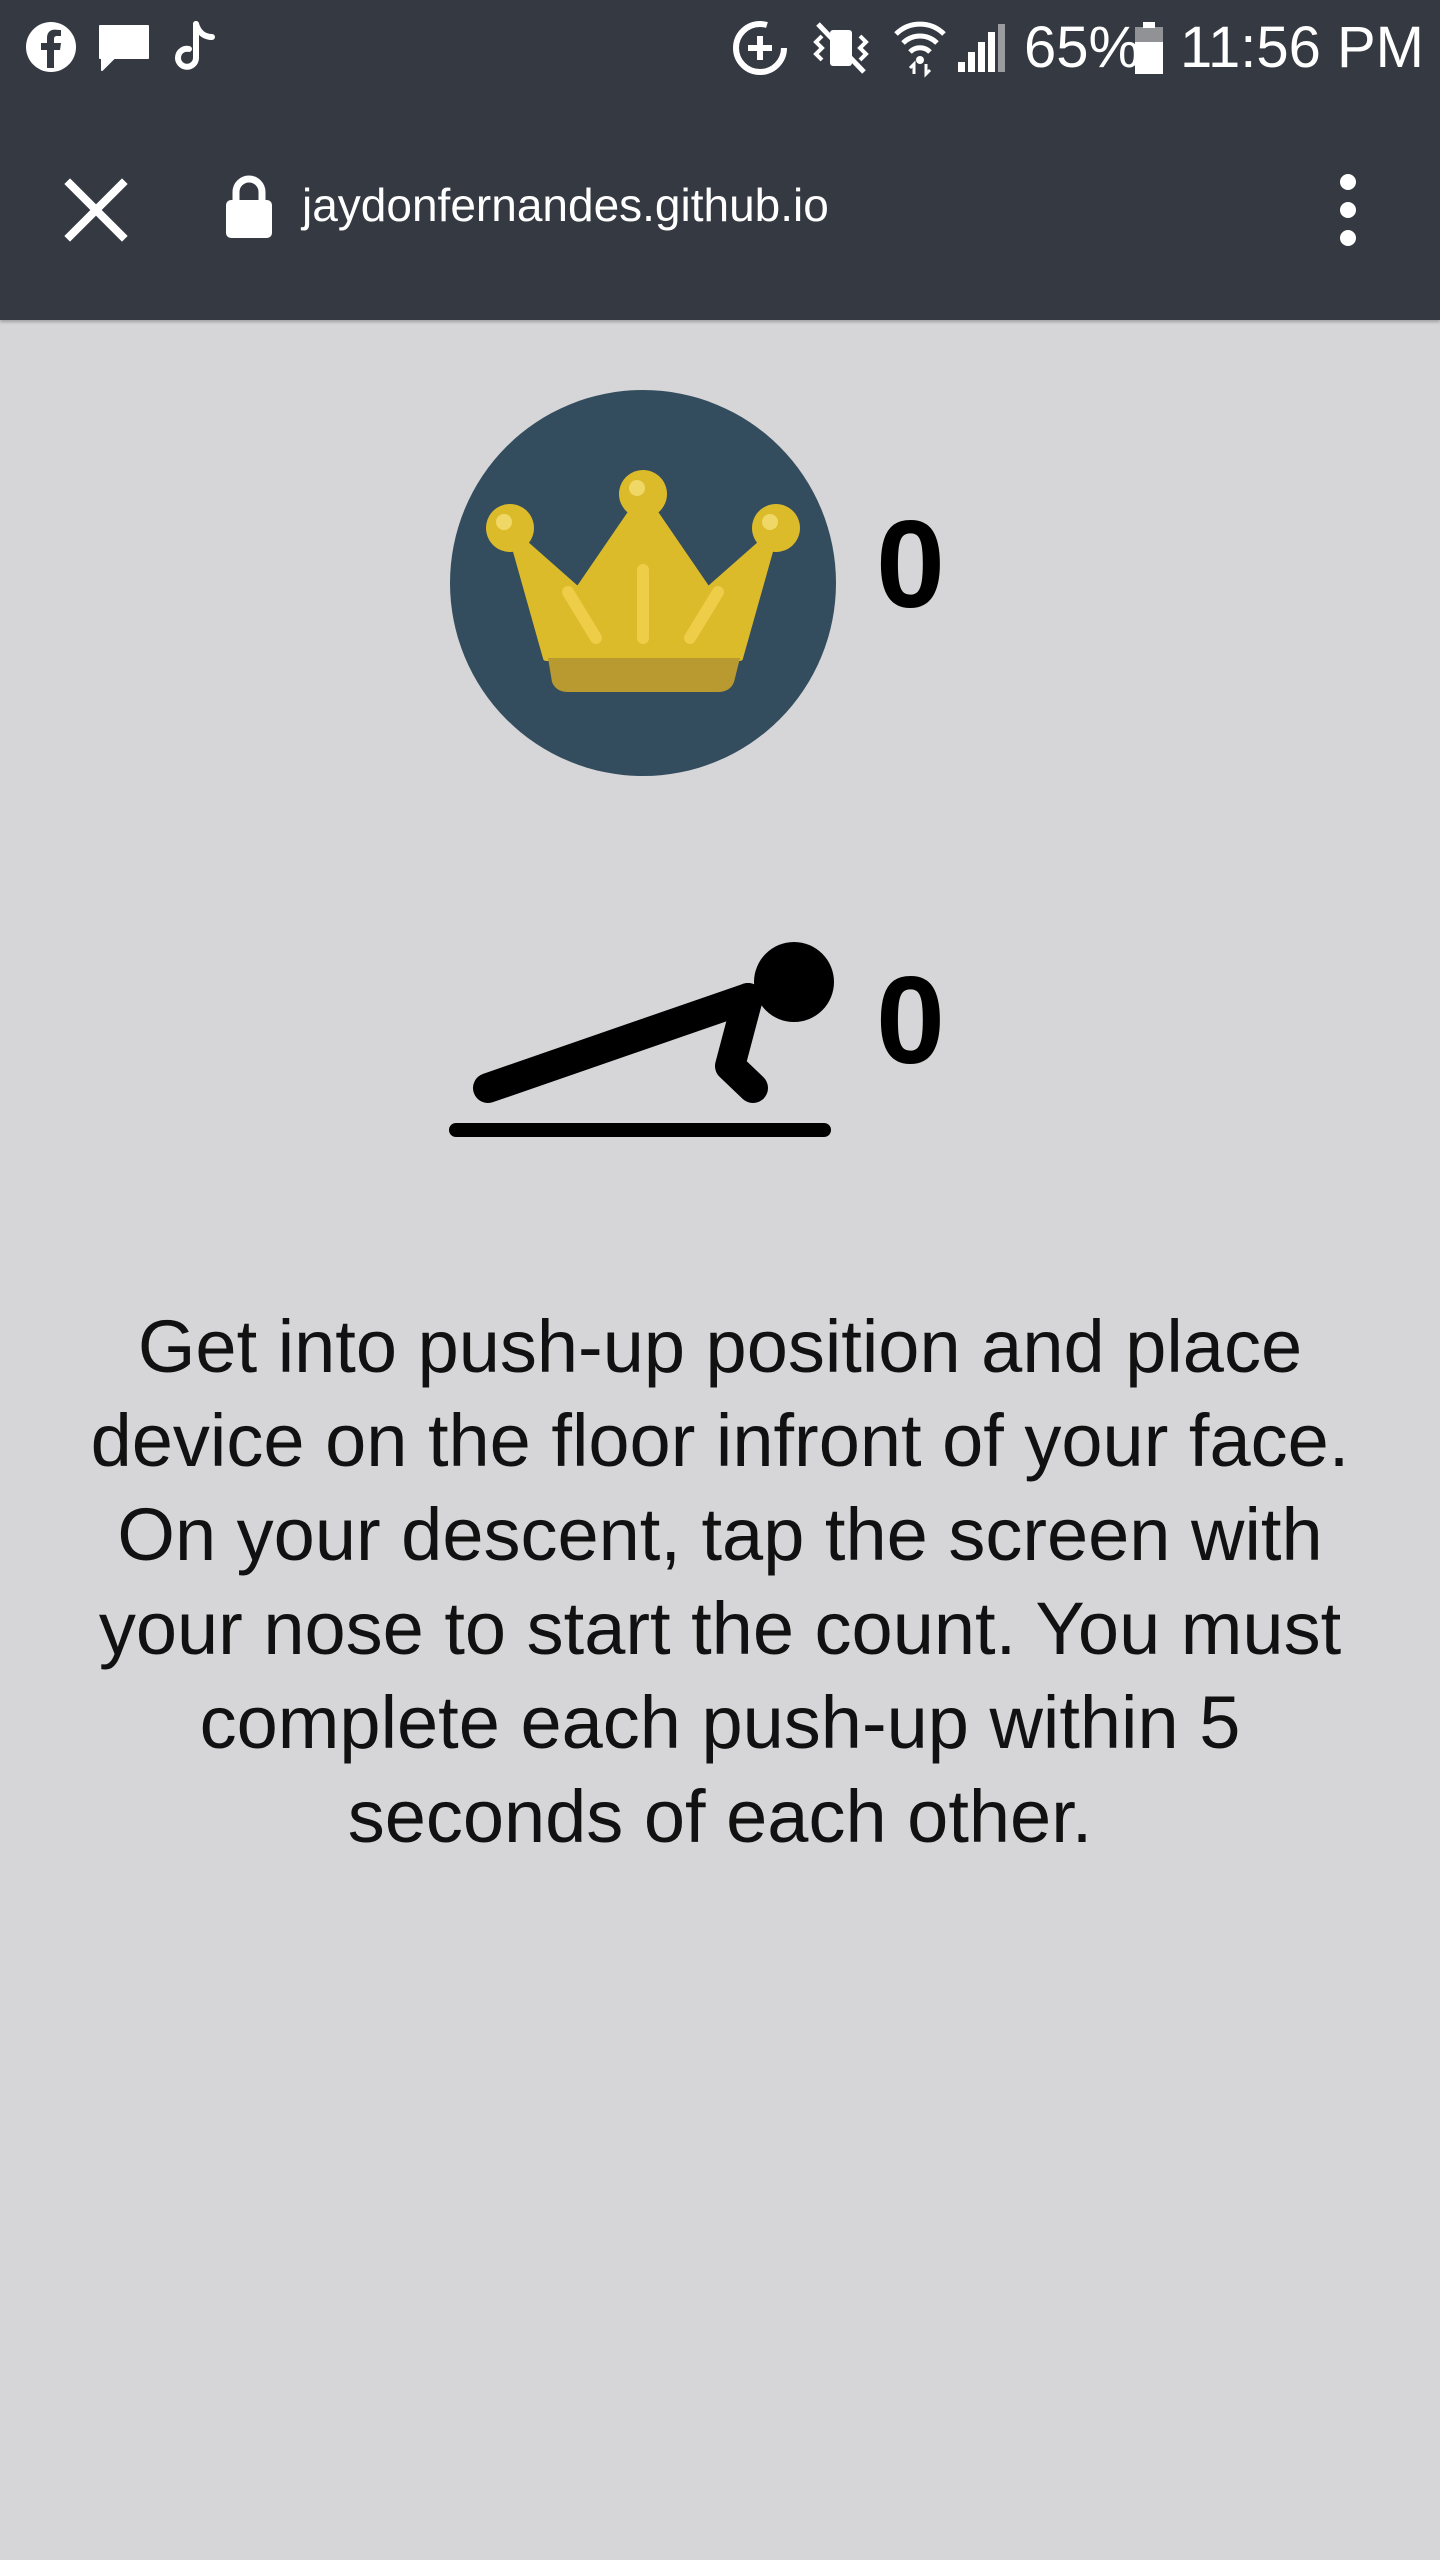 This screenshot has height=2560, width=1440. What do you see at coordinates (641, 1039) in the screenshot?
I see `pushup-icon` at bounding box center [641, 1039].